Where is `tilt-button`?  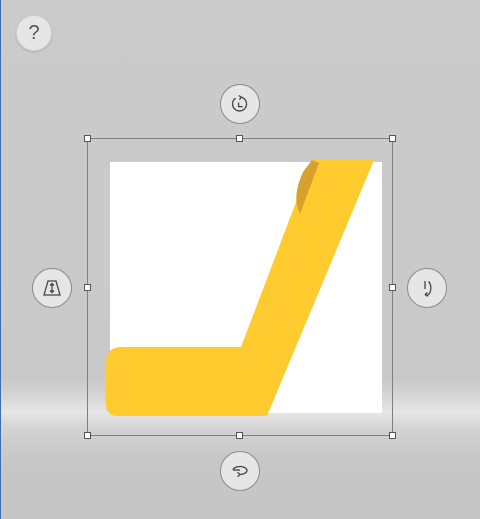 tilt-button is located at coordinates (427, 288).